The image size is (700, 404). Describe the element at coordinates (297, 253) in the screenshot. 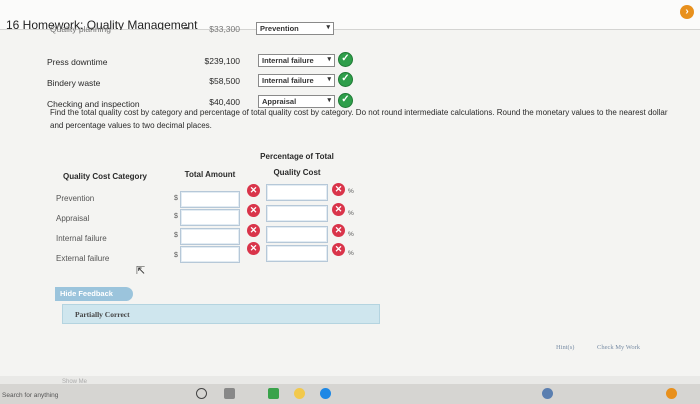

I see `pct-input-external-failure` at that location.